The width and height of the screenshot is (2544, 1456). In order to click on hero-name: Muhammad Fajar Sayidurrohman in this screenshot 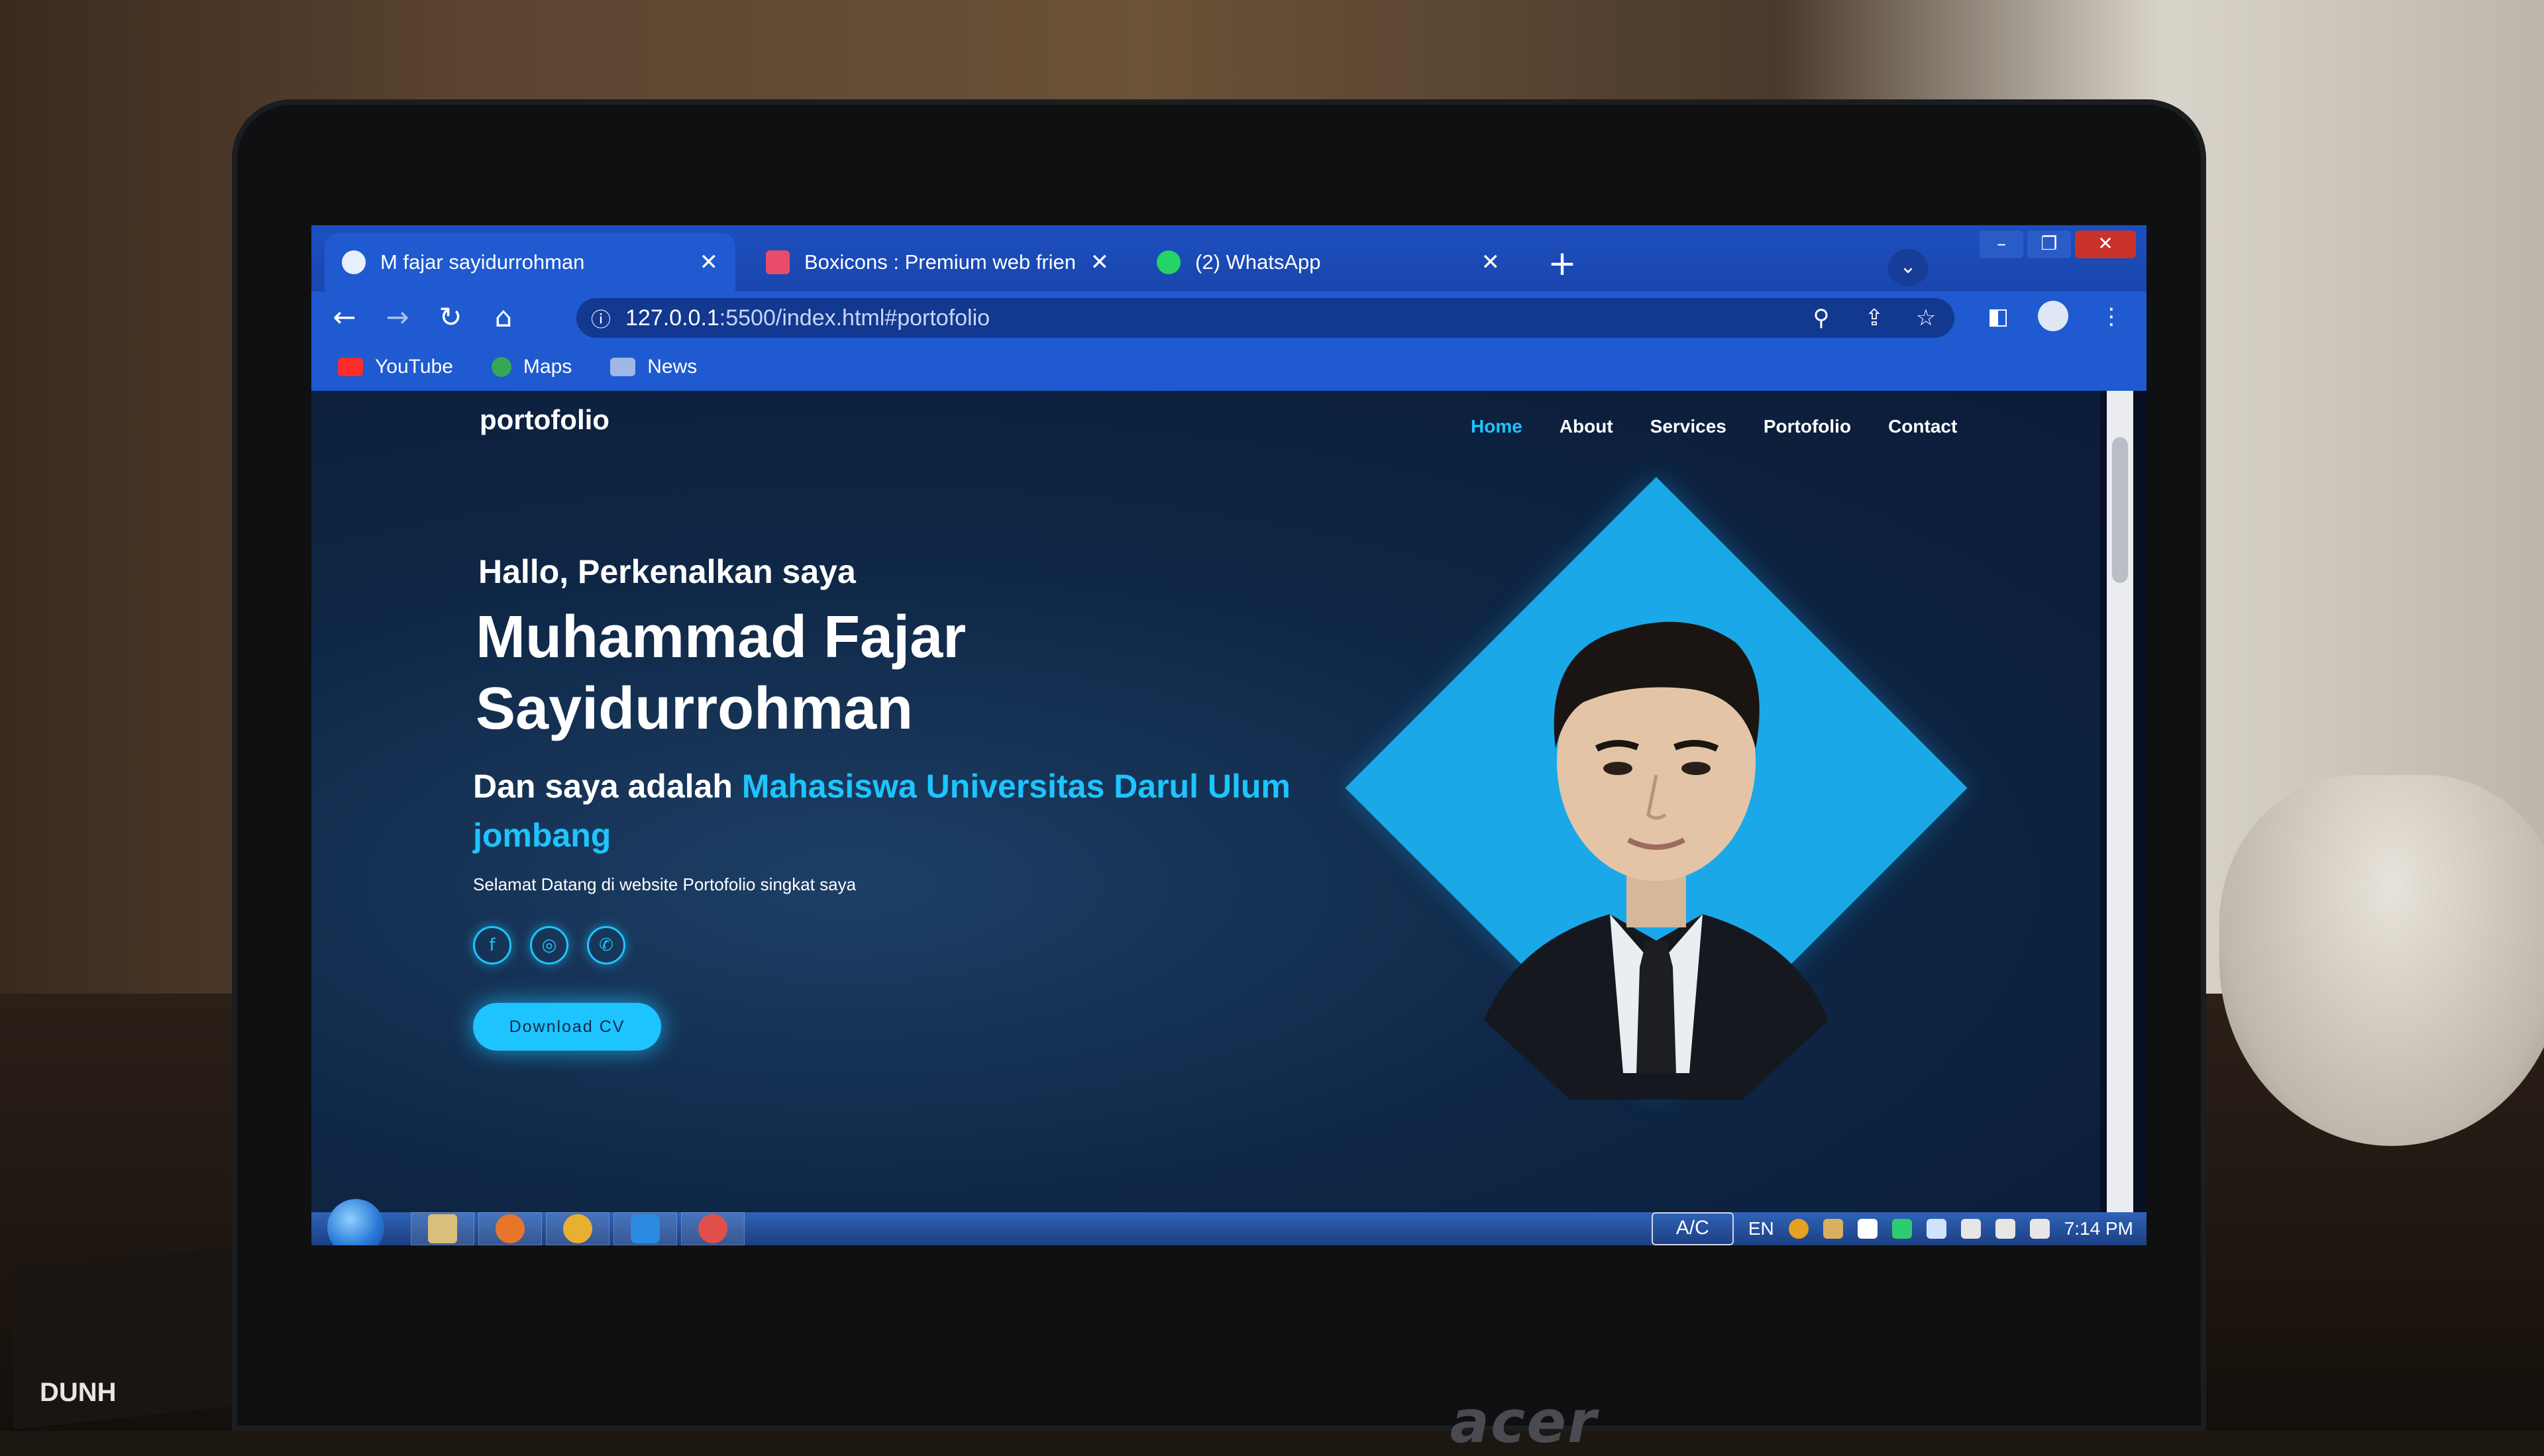, I will do `click(722, 673)`.